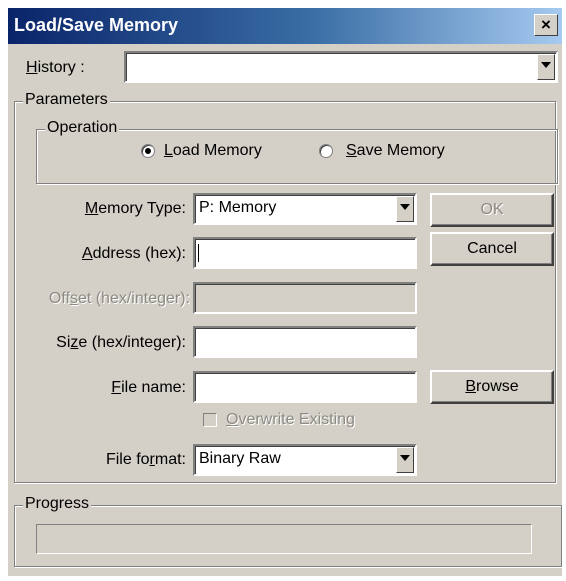 The width and height of the screenshot is (566, 581). What do you see at coordinates (351, 150) in the screenshot?
I see `save-memory-mnemonic: S` at bounding box center [351, 150].